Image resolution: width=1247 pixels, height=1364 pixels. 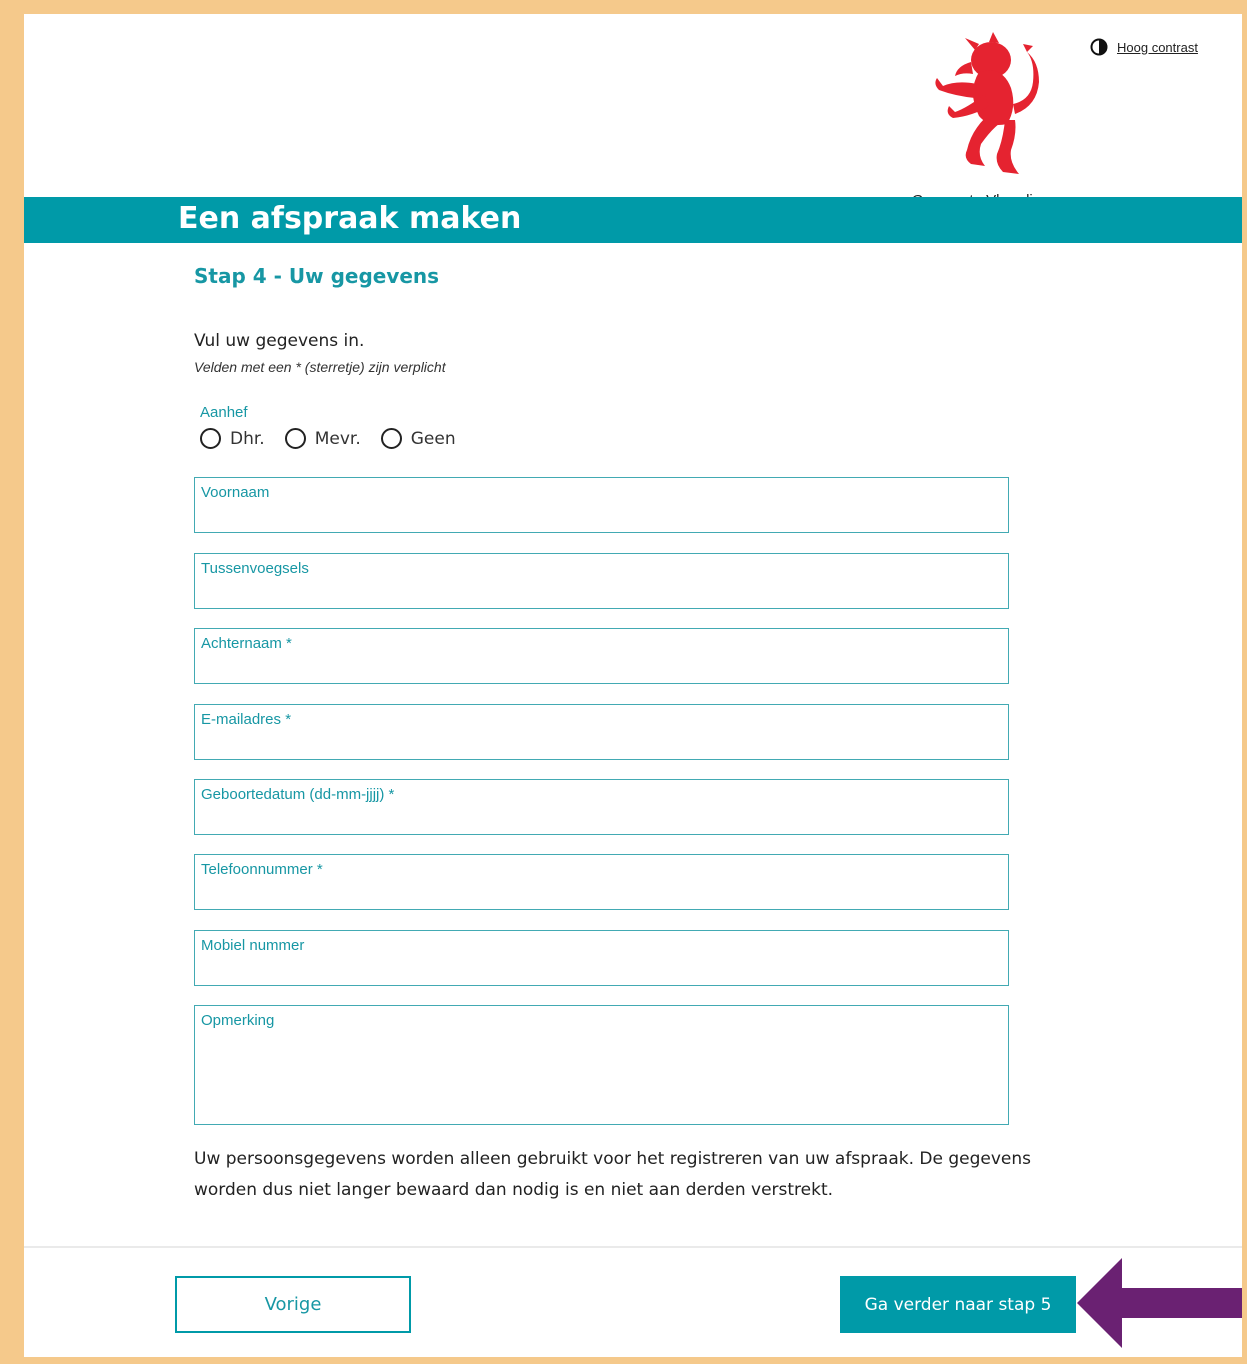 I want to click on page-title: Een afspraak maken, so click(x=350, y=218).